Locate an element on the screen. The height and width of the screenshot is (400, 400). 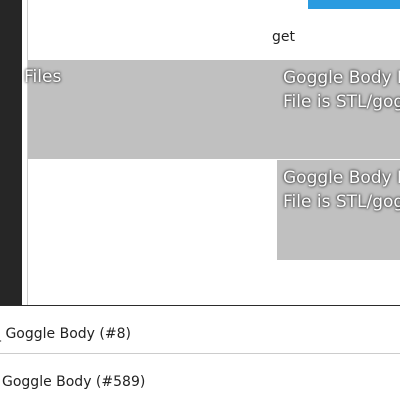
list-item: _ Goggle Body (#8) is located at coordinates (200, 330).